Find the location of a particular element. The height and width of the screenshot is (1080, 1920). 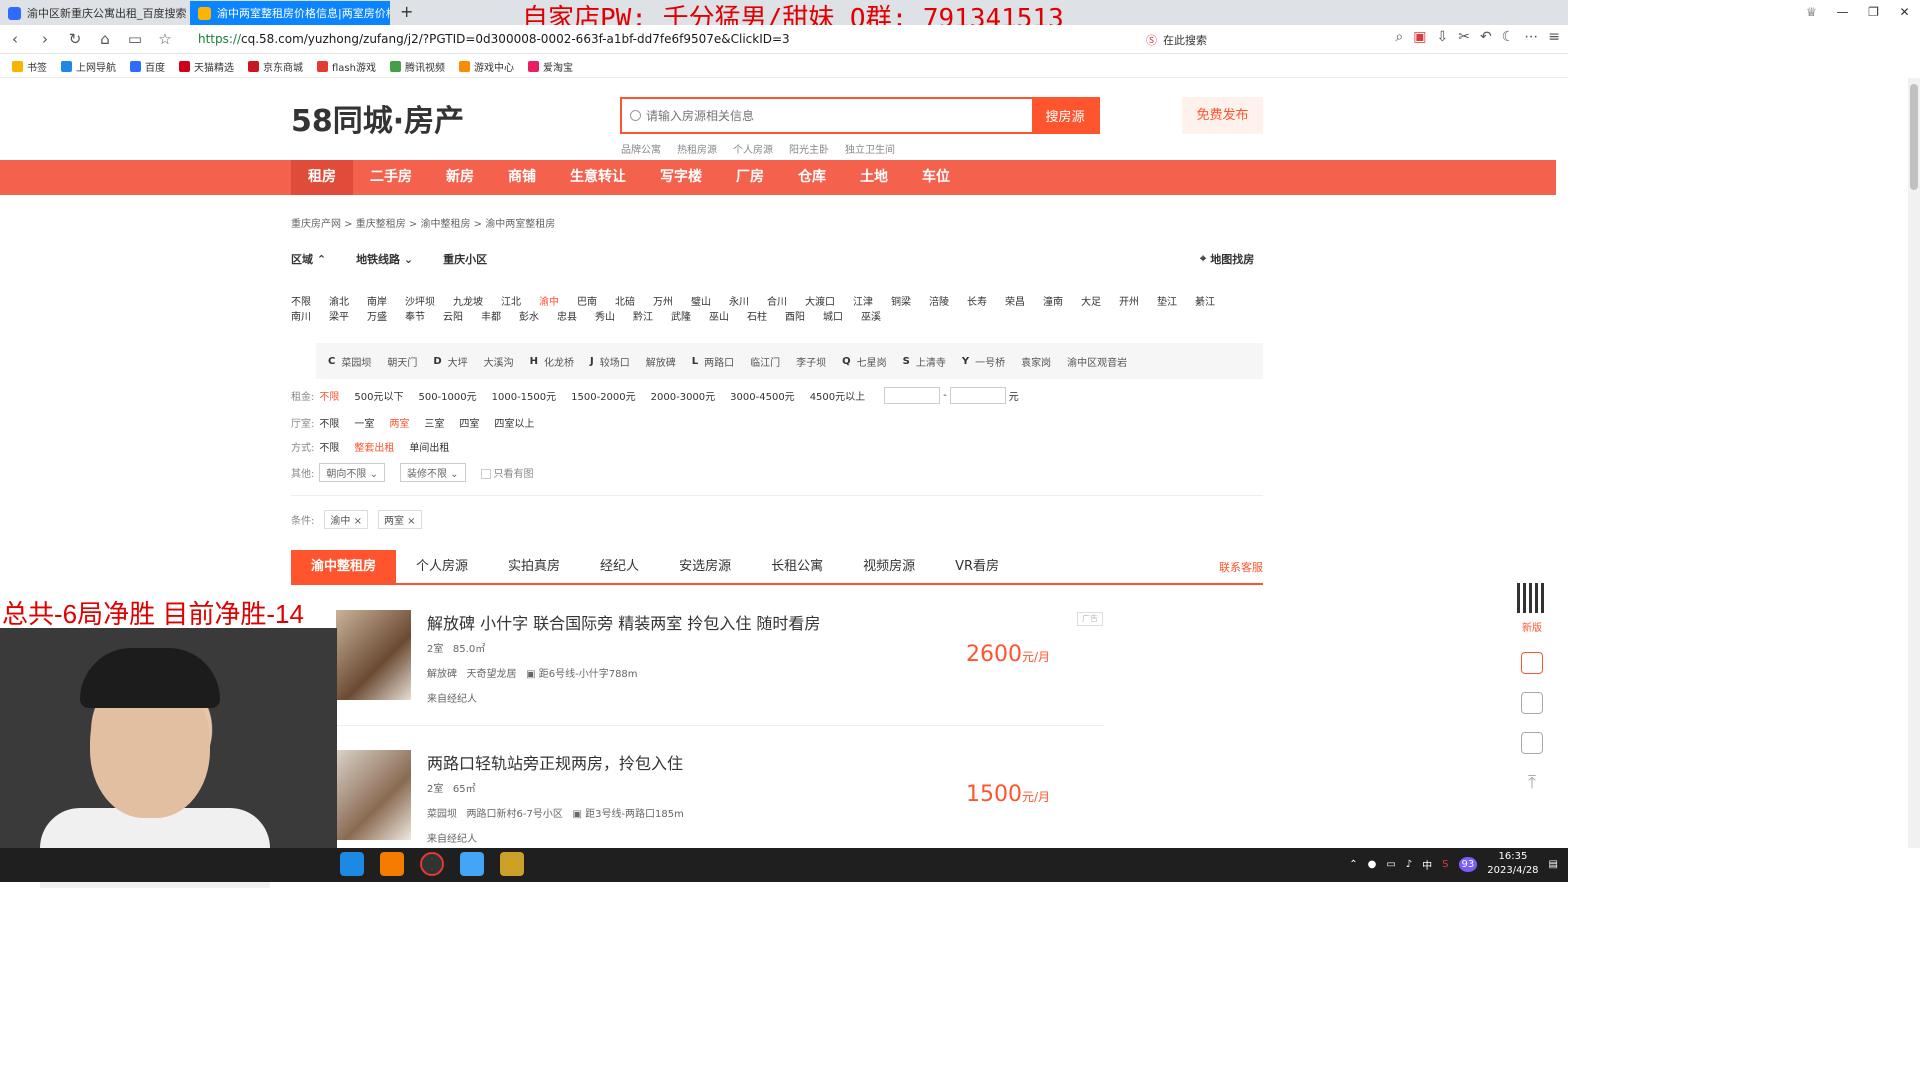

shirt-icon: ♕ is located at coordinates (1811, 12).